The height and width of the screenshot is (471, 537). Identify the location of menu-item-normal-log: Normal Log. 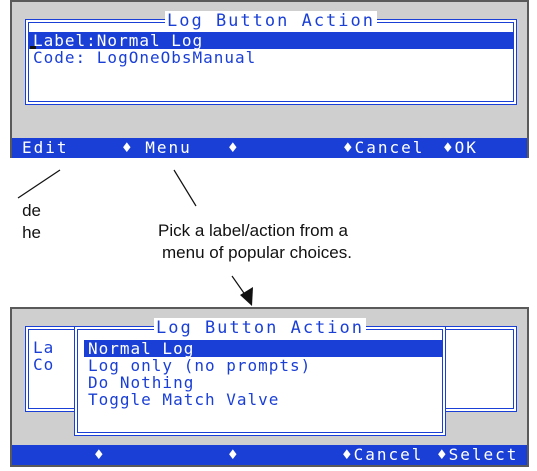
(263, 348).